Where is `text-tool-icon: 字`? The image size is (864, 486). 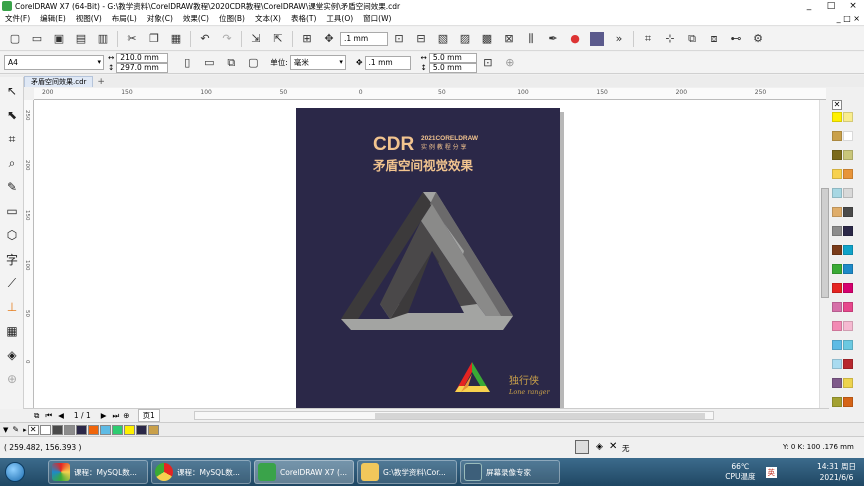 text-tool-icon: 字 is located at coordinates (12, 259).